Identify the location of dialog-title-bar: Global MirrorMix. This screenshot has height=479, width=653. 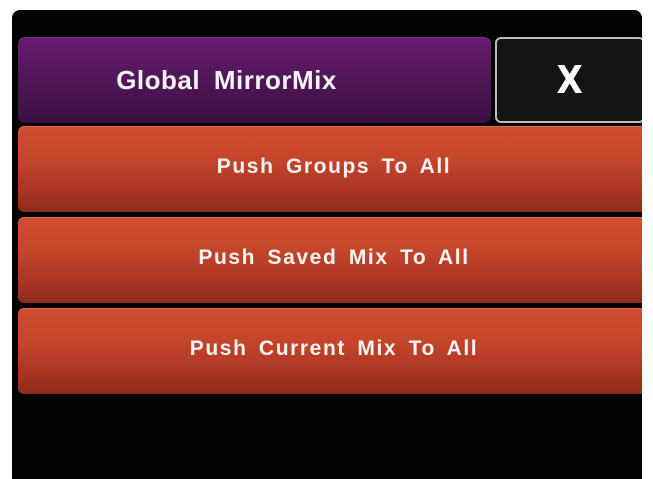
(254, 80).